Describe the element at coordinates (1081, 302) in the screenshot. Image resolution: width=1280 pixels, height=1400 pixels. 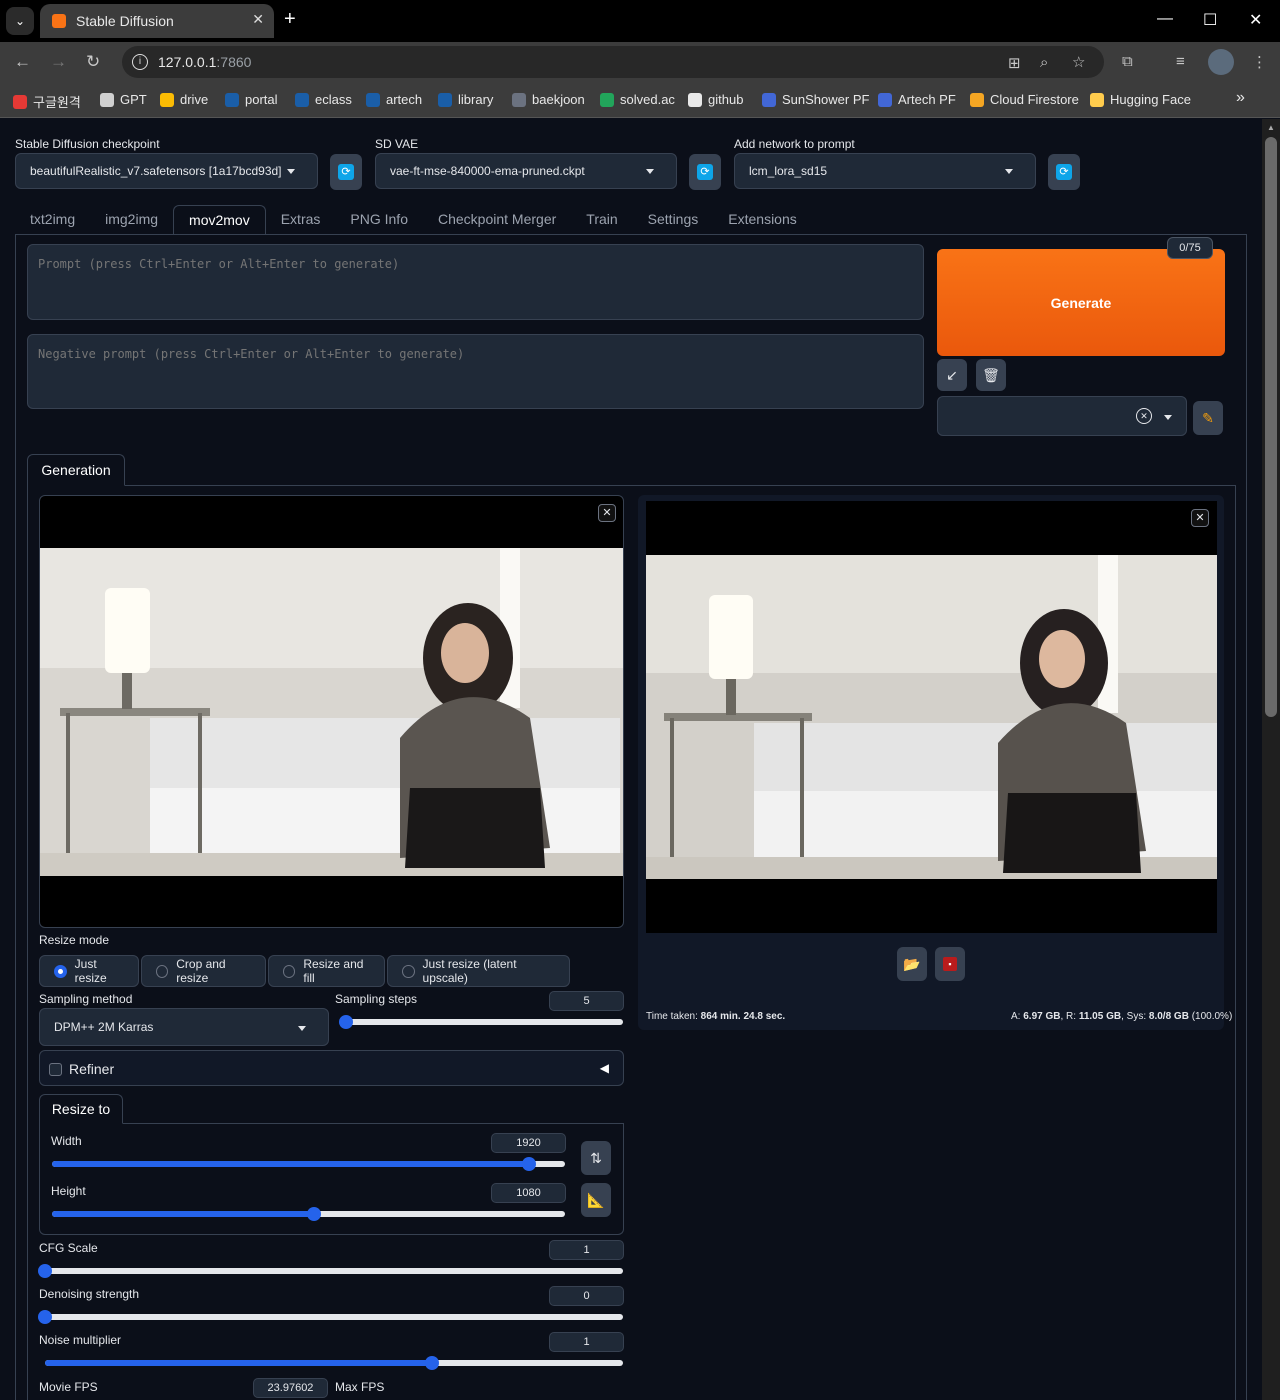
I see `generate-button: Generate` at that location.